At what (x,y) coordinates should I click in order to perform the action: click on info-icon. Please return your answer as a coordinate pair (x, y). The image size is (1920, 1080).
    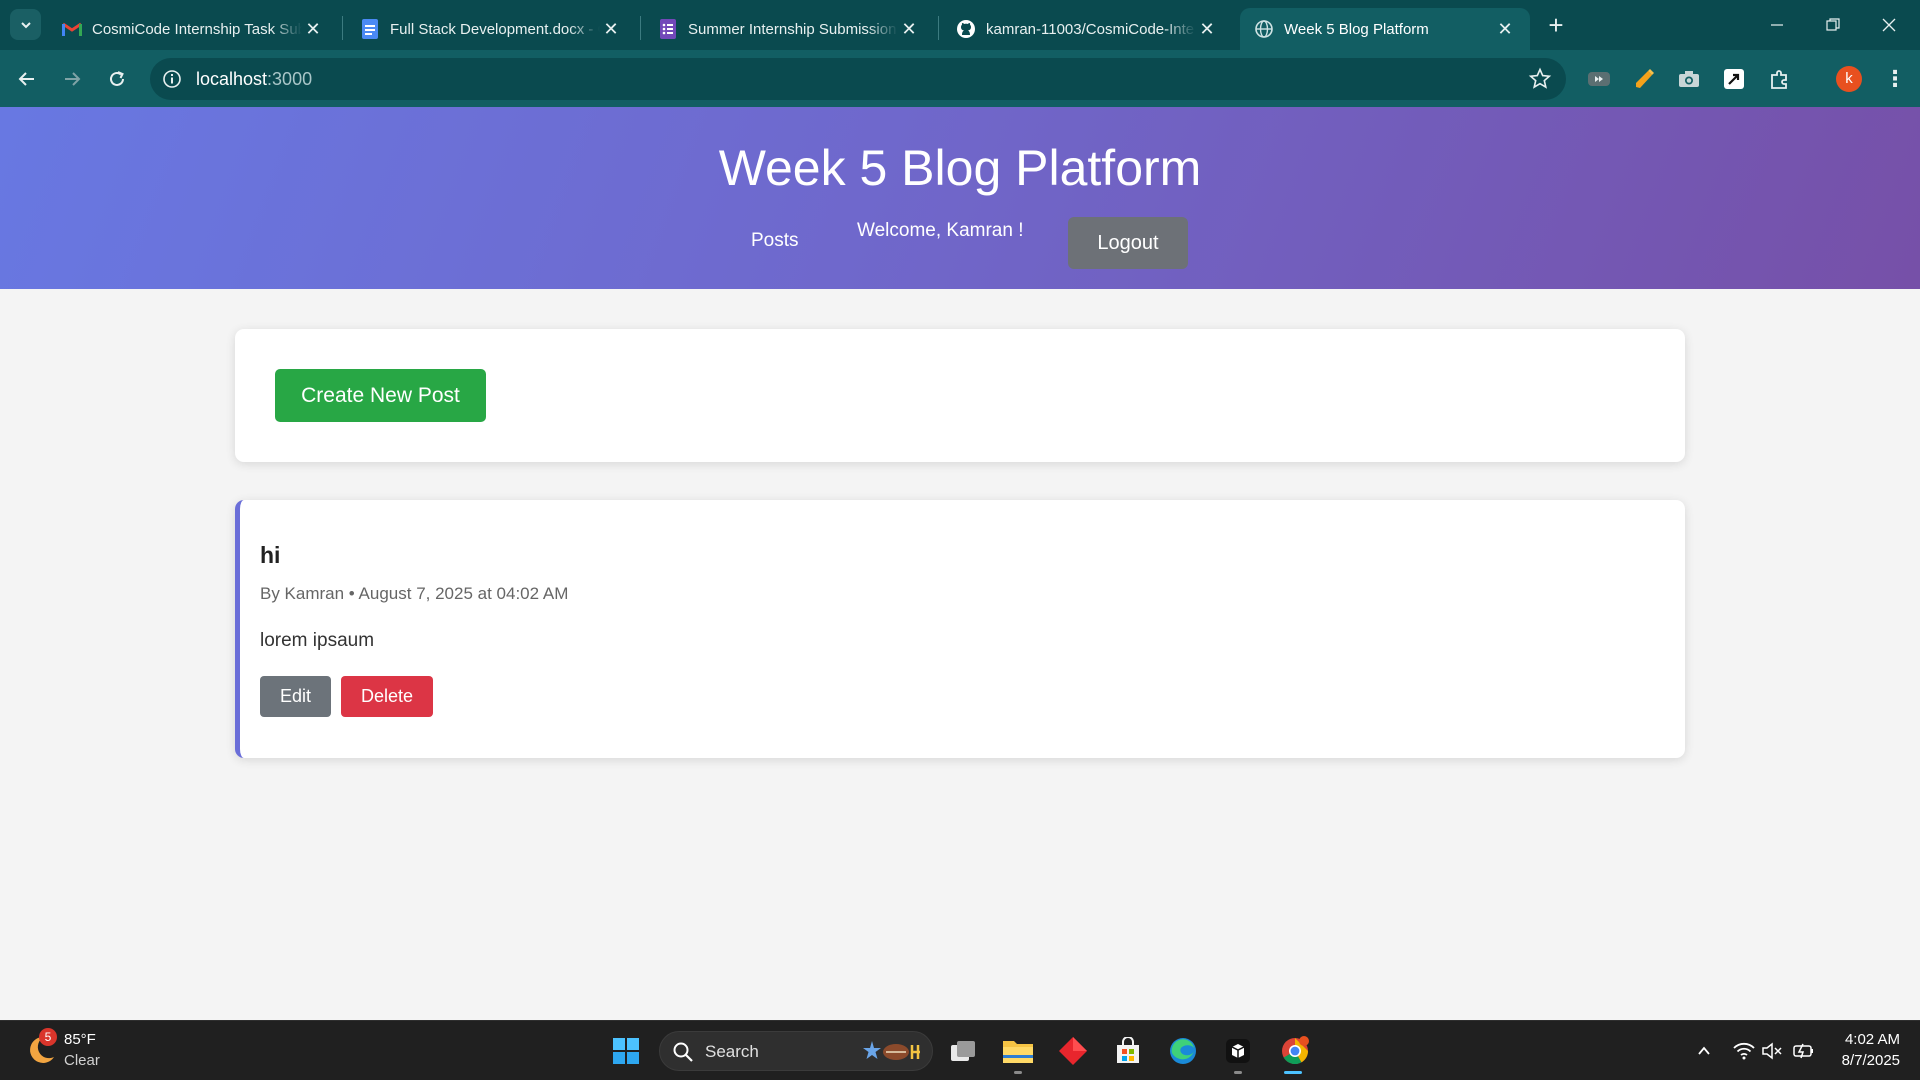
    Looking at the image, I should click on (172, 79).